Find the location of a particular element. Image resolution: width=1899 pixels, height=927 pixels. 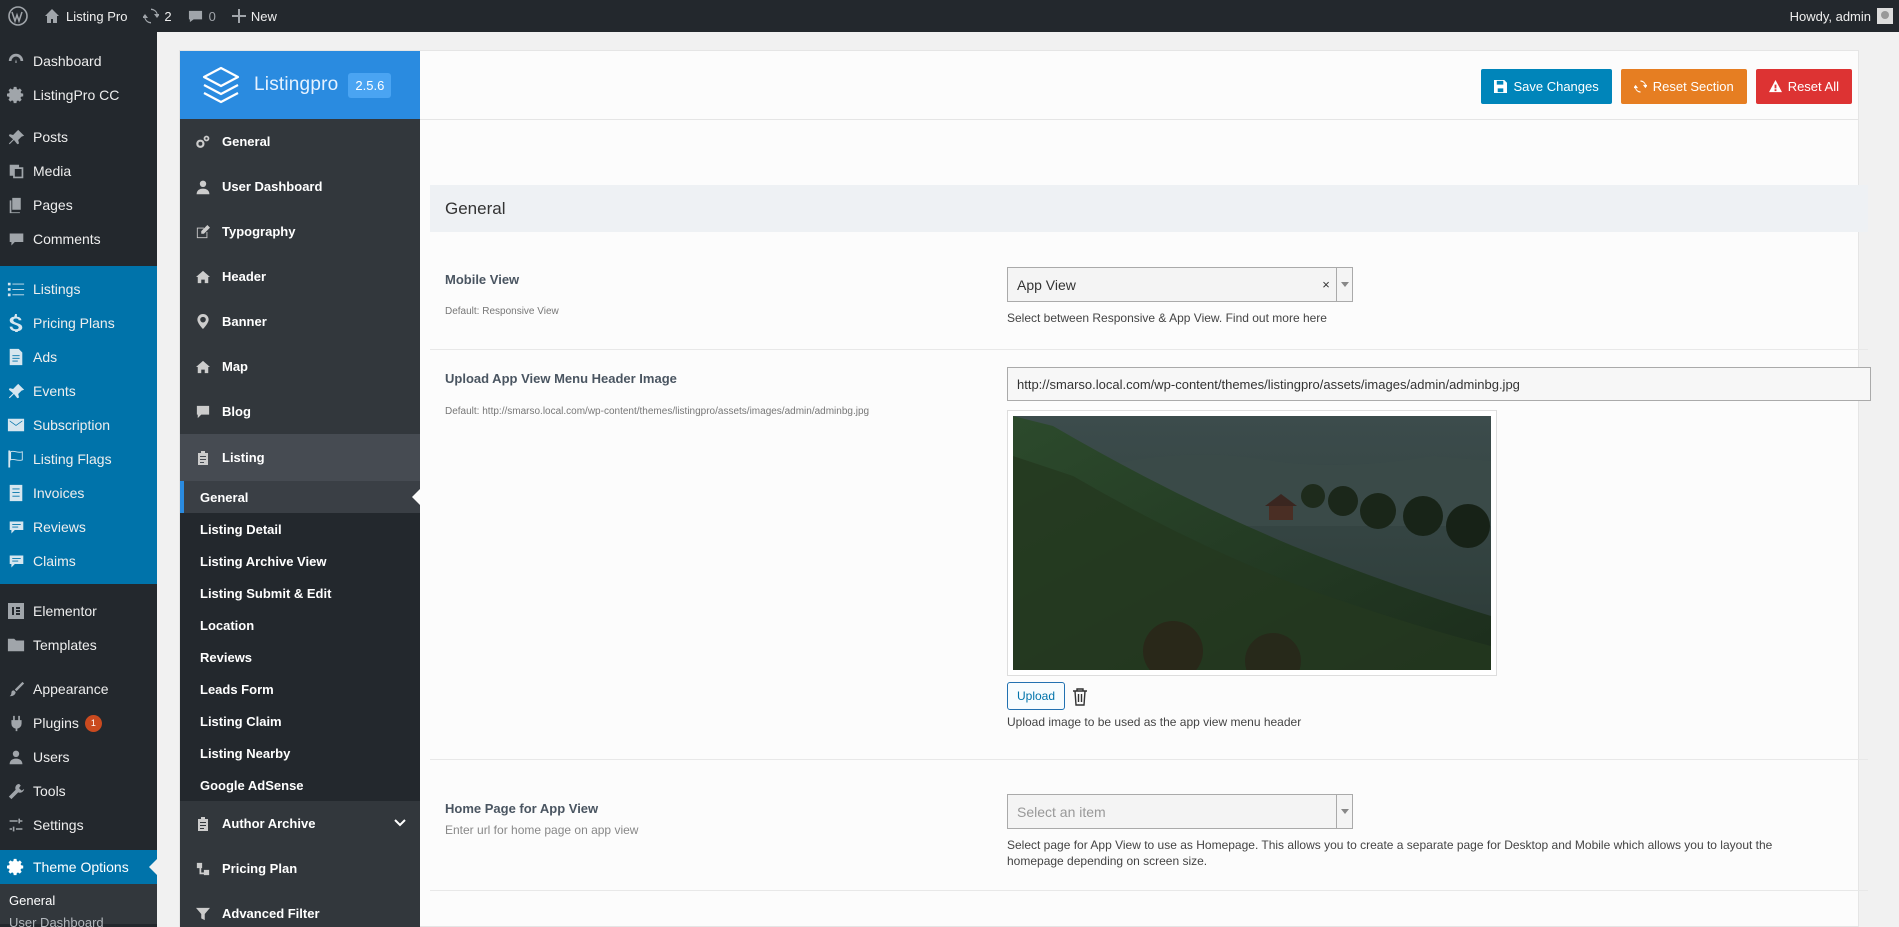

save-changes-button: Save Changes is located at coordinates (1546, 86).